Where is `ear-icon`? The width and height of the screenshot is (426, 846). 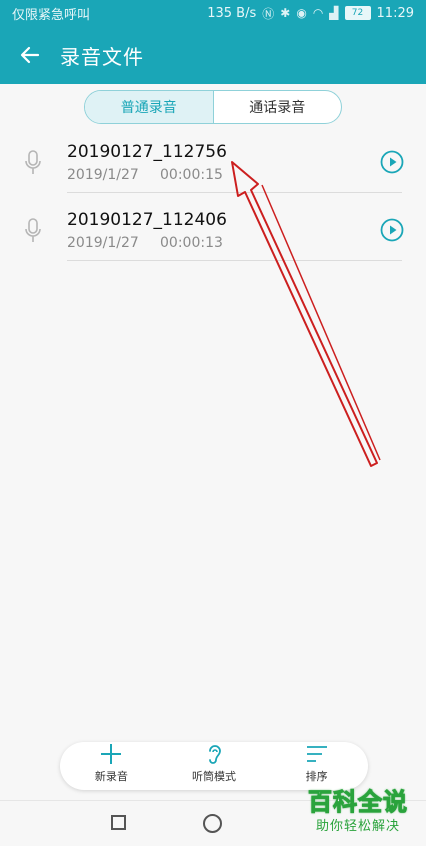 ear-icon is located at coordinates (215, 754).